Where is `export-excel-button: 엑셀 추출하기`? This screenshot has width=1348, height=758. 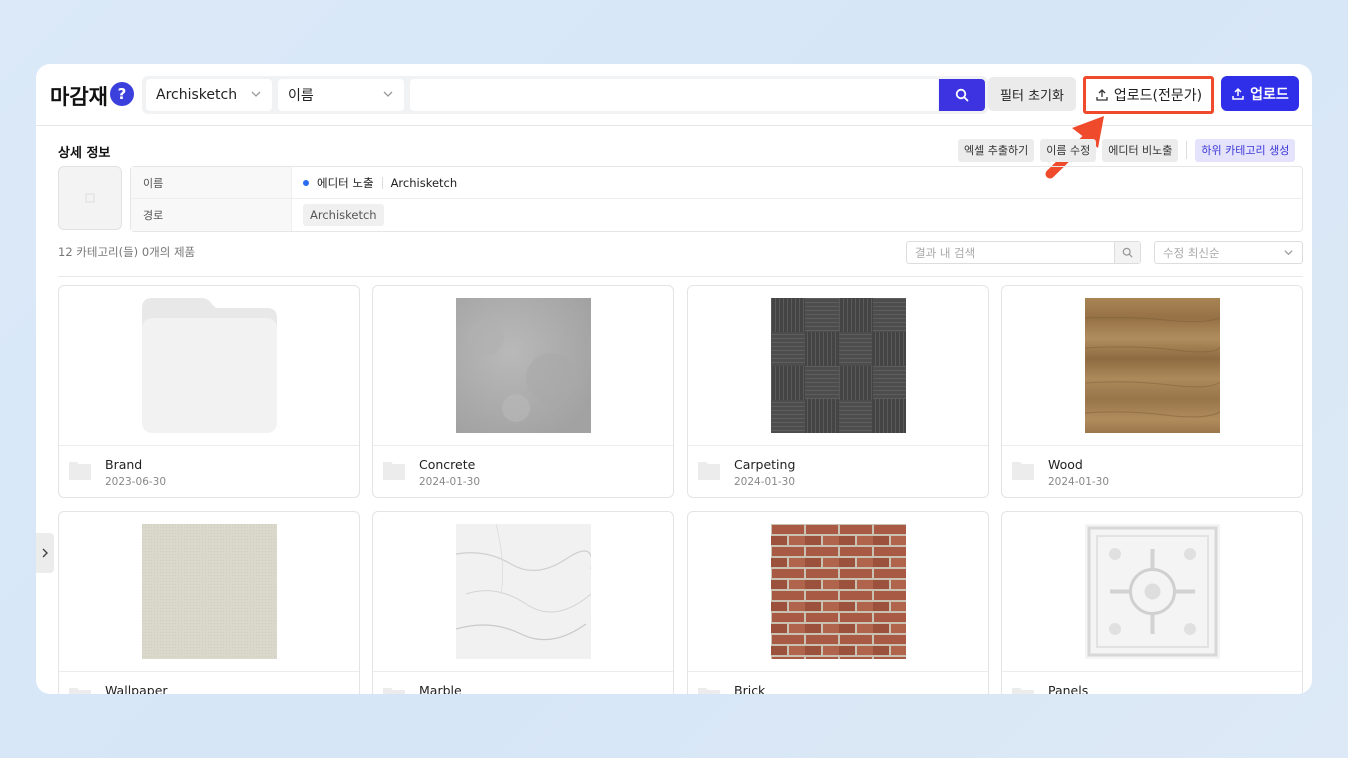
export-excel-button: 엑셀 추출하기 is located at coordinates (996, 150).